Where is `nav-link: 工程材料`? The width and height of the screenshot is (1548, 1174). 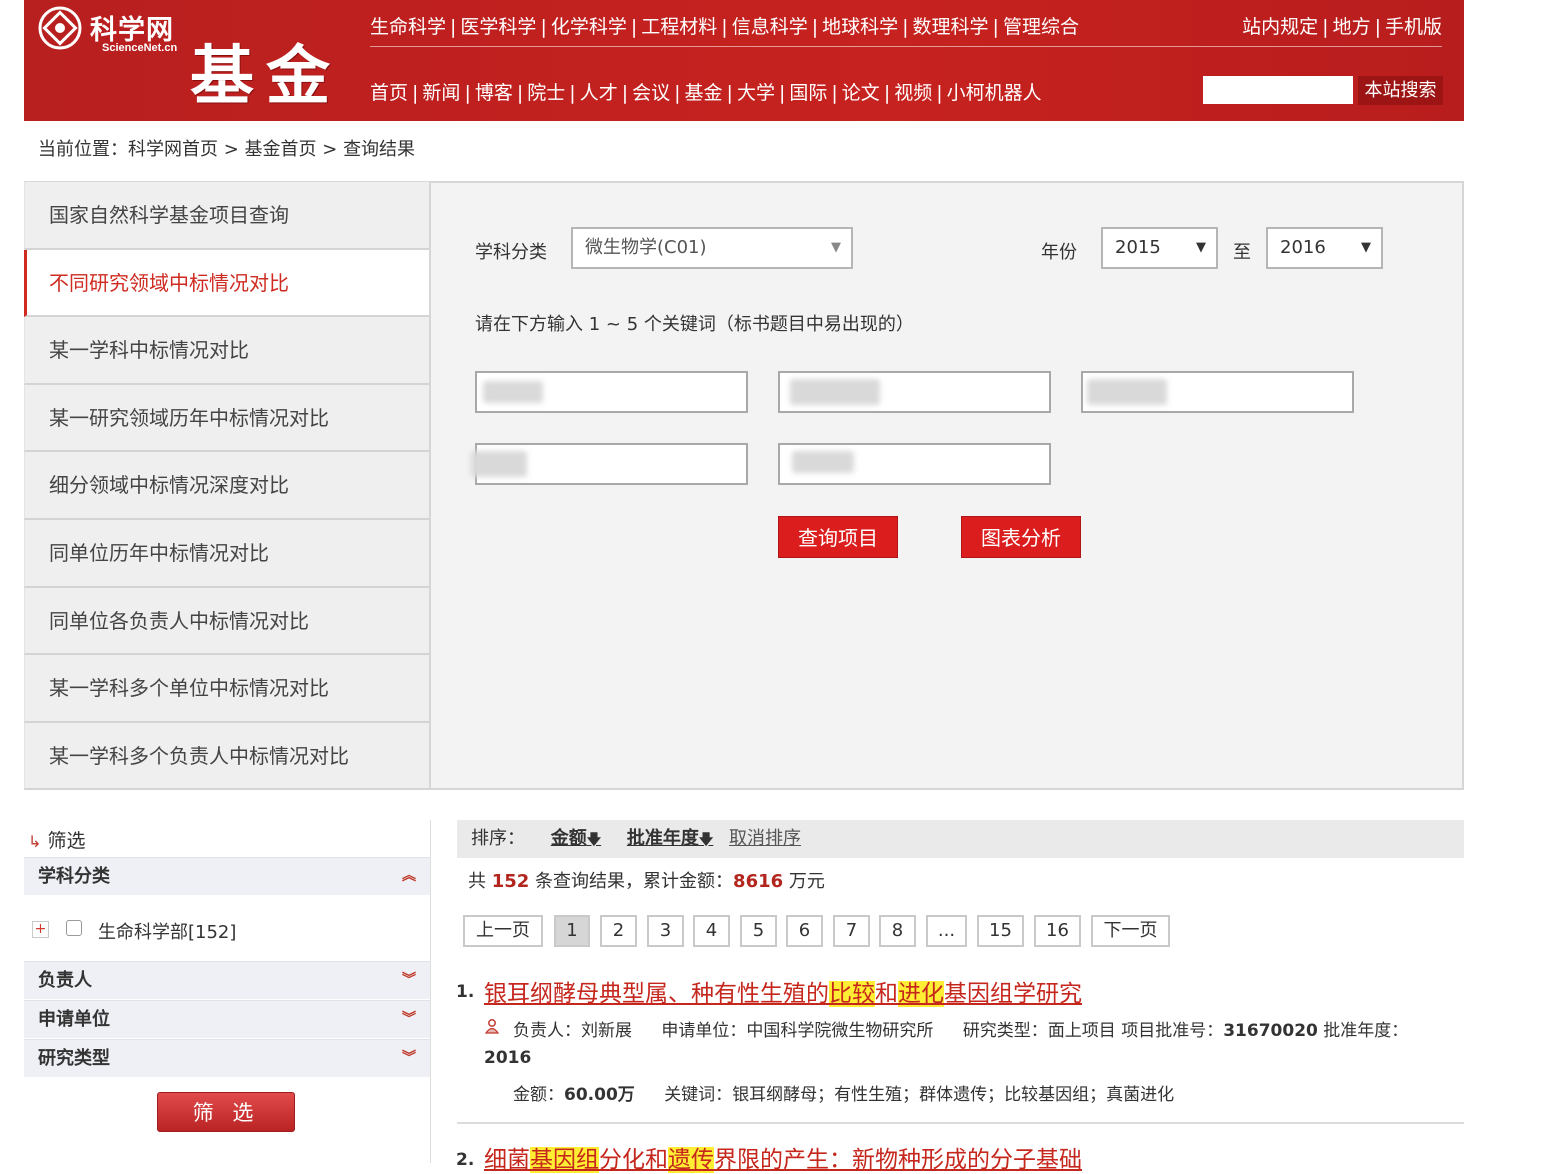
nav-link: 工程材料 is located at coordinates (679, 27).